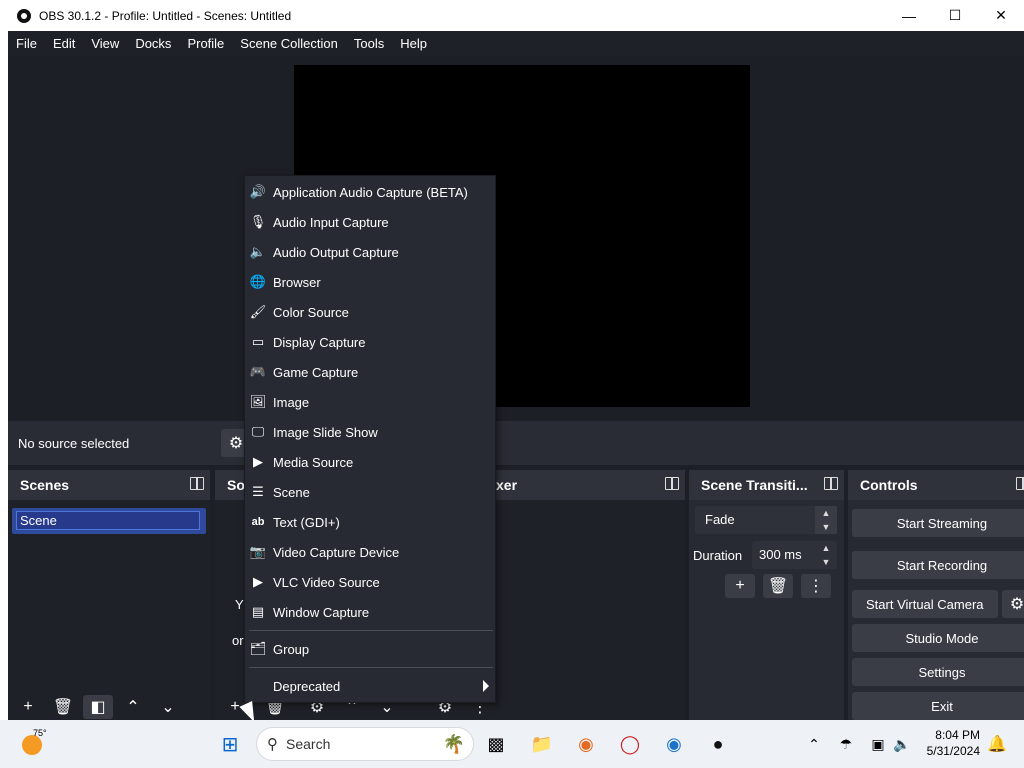  What do you see at coordinates (413, 43) in the screenshot?
I see `menu-help: Help` at bounding box center [413, 43].